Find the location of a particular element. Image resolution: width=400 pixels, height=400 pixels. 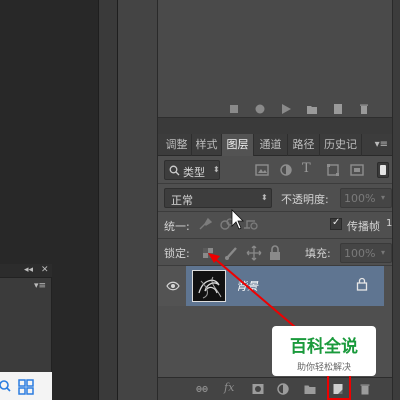

link-layers-icon is located at coordinates (202, 389).